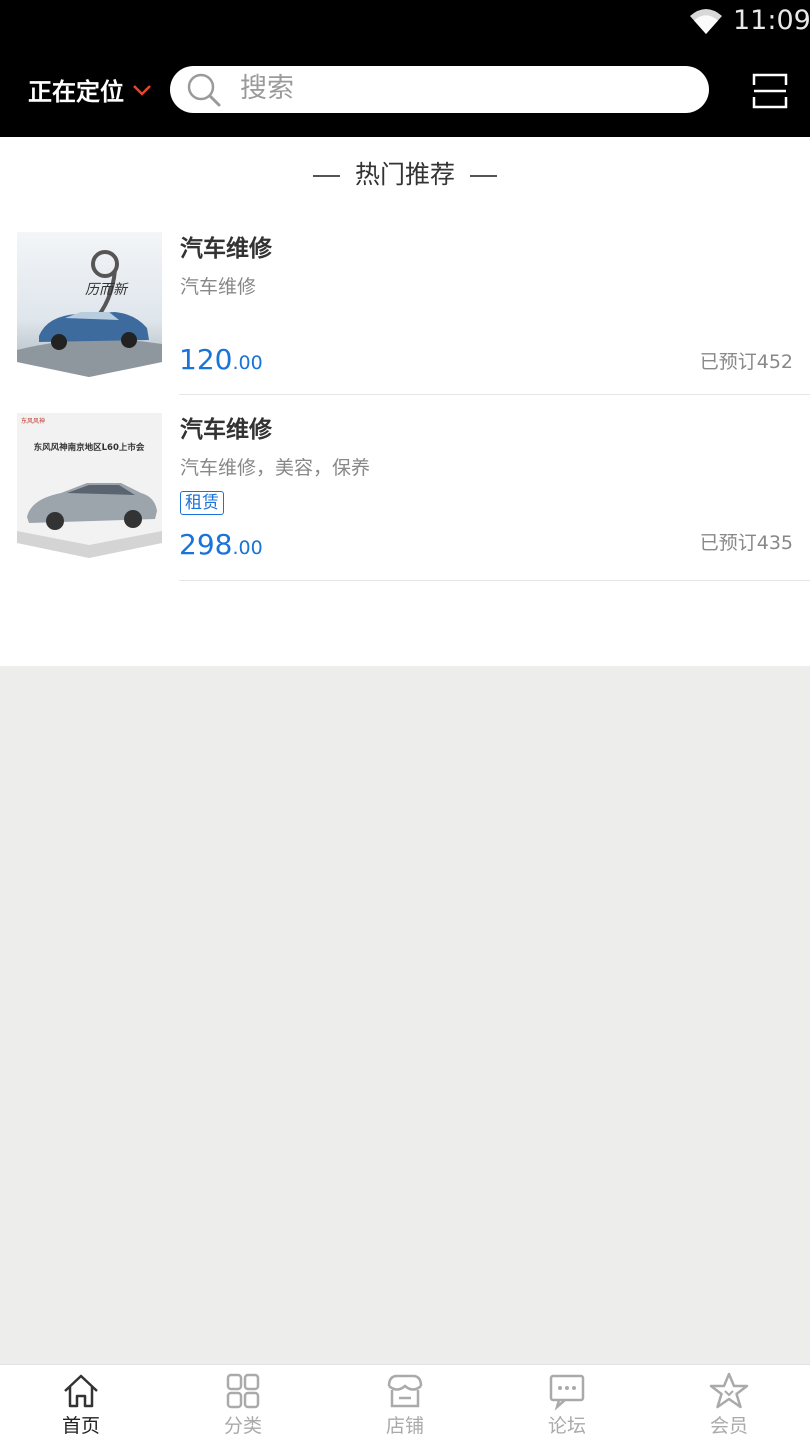 The height and width of the screenshot is (1440, 810). I want to click on product-thumbnail: 东风风神 东风风神南京地区L60上市会, so click(89, 485).